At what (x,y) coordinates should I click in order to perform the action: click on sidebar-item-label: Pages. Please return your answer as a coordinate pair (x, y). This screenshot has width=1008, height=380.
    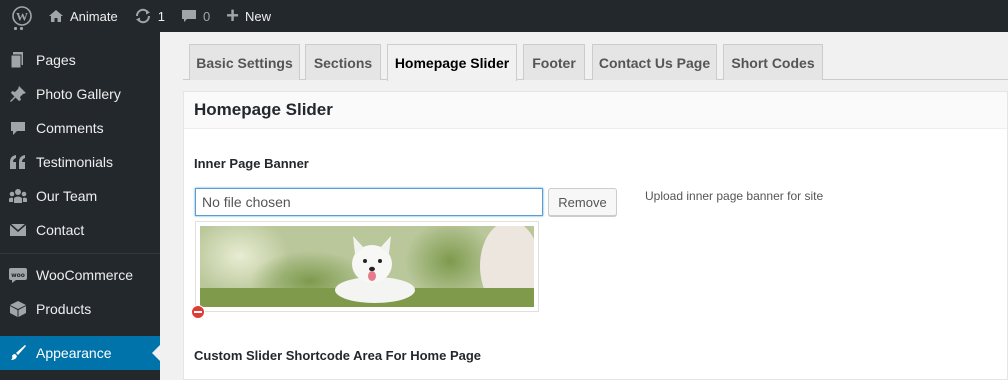
    Looking at the image, I should click on (56, 60).